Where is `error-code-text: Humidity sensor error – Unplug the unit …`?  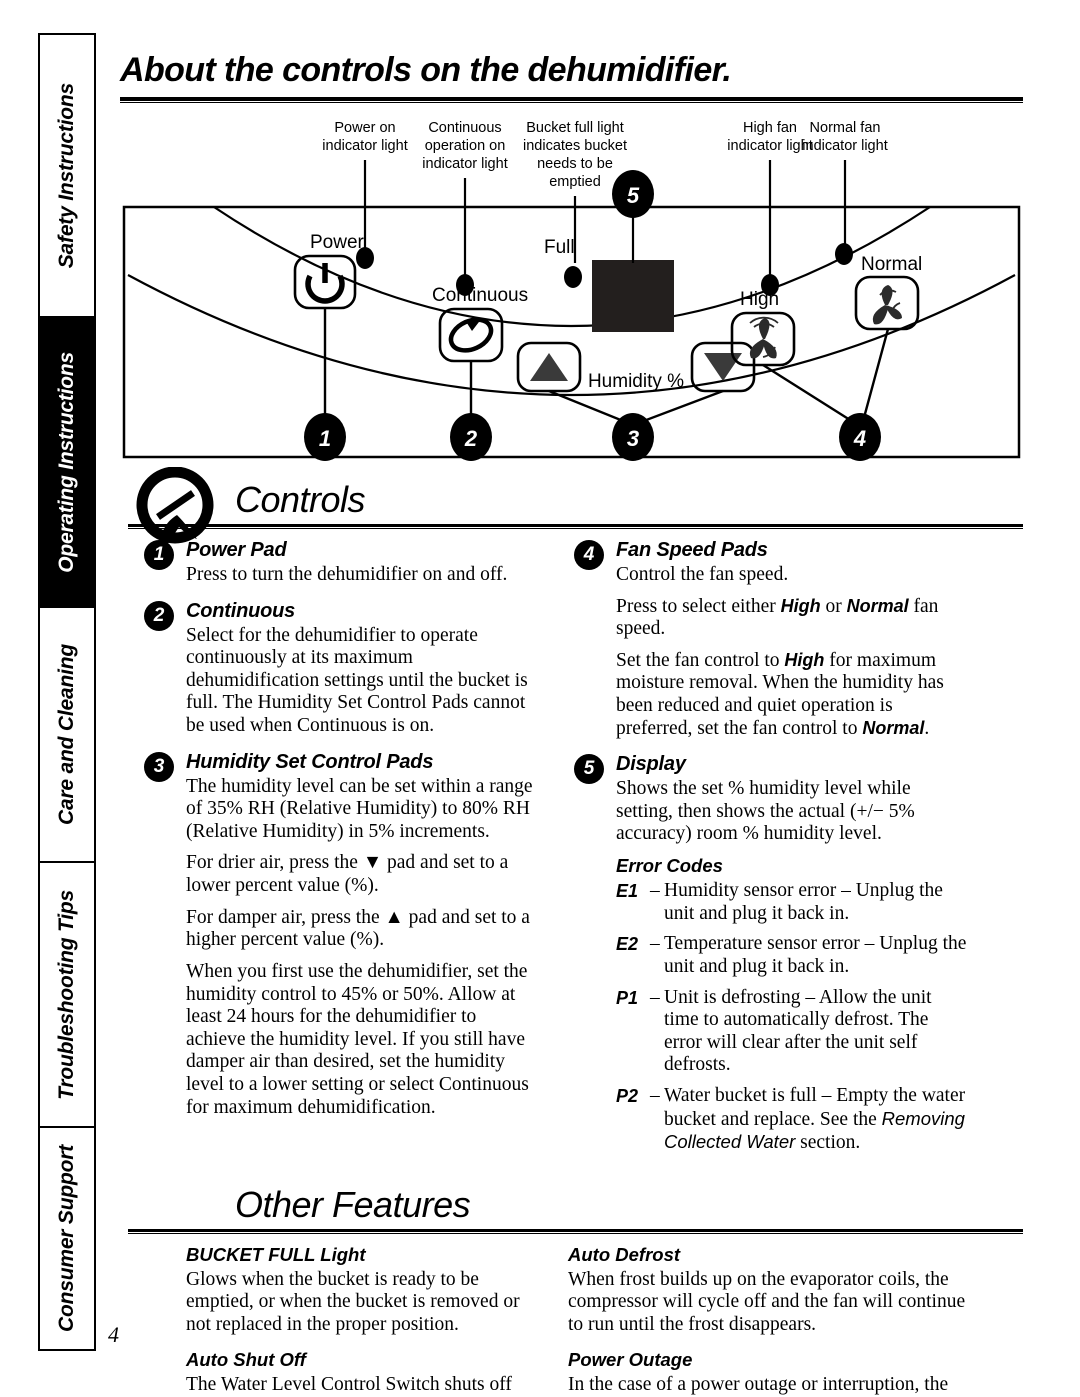
error-code-text: Humidity sensor error – Unplug the unit … is located at coordinates (803, 902).